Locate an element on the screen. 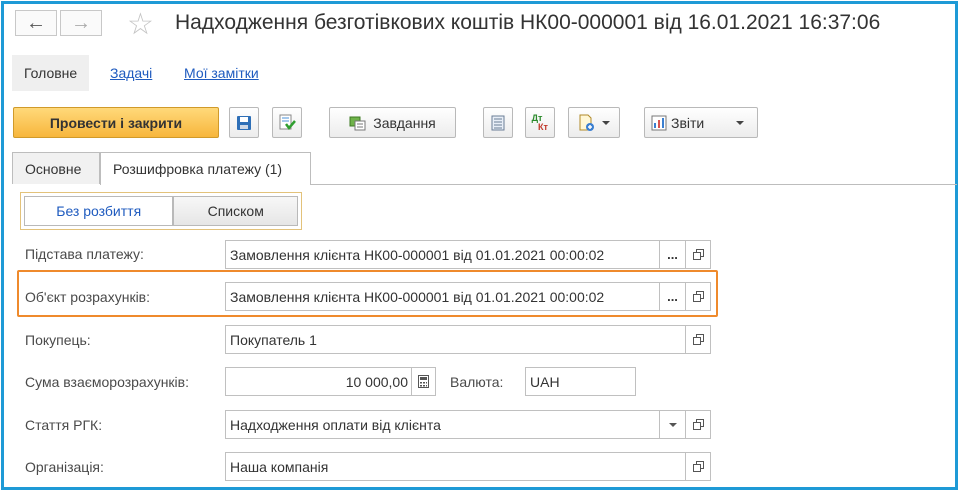 Image resolution: width=965 pixels, height=497 pixels. save-button is located at coordinates (244, 122).